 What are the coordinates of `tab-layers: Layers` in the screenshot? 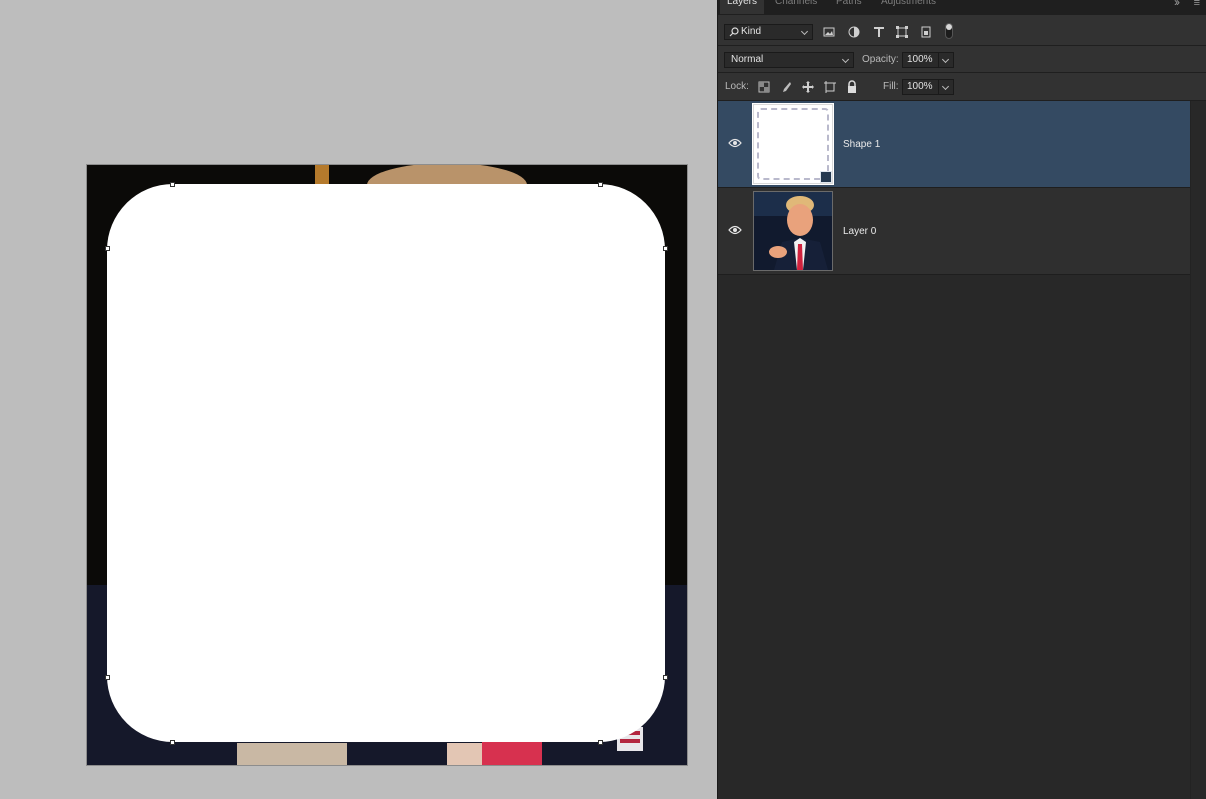 It's located at (742, 7).